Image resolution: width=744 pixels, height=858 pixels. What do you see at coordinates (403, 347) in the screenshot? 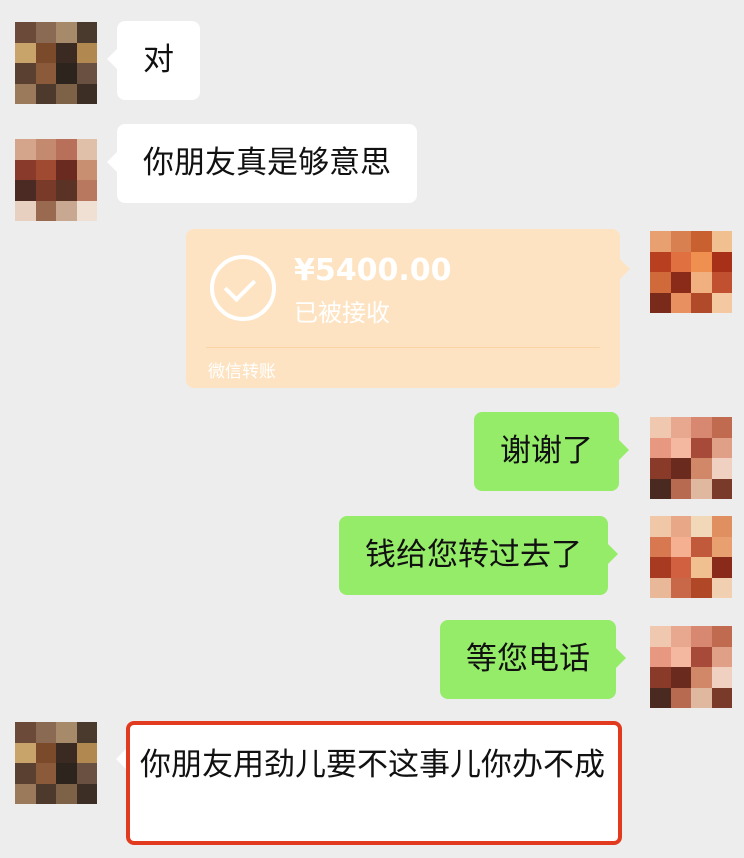
I see `divider` at bounding box center [403, 347].